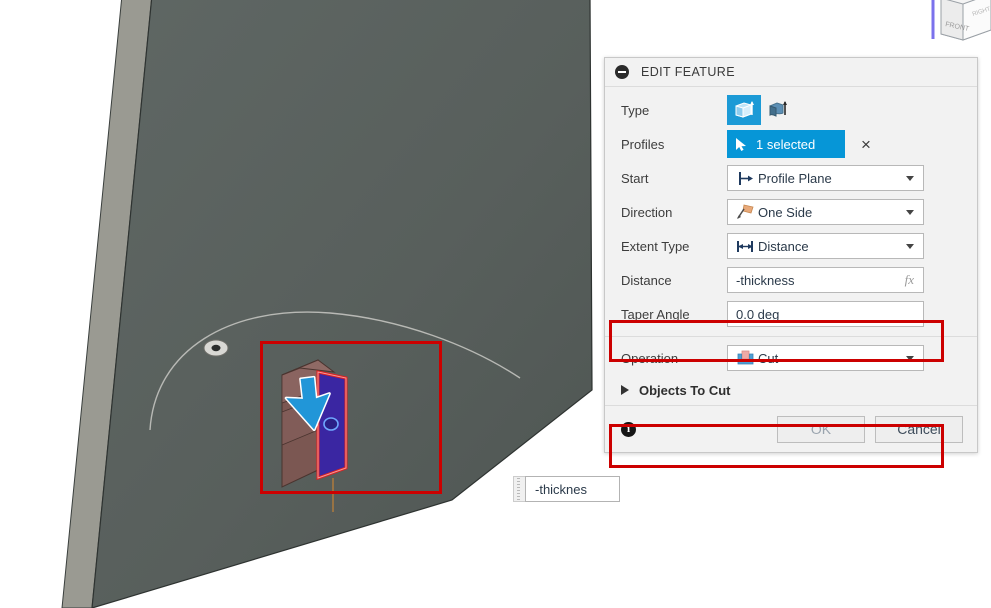 Image resolution: width=991 pixels, height=608 pixels. Describe the element at coordinates (795, 178) in the screenshot. I see `start-value: Profile Plane` at that location.